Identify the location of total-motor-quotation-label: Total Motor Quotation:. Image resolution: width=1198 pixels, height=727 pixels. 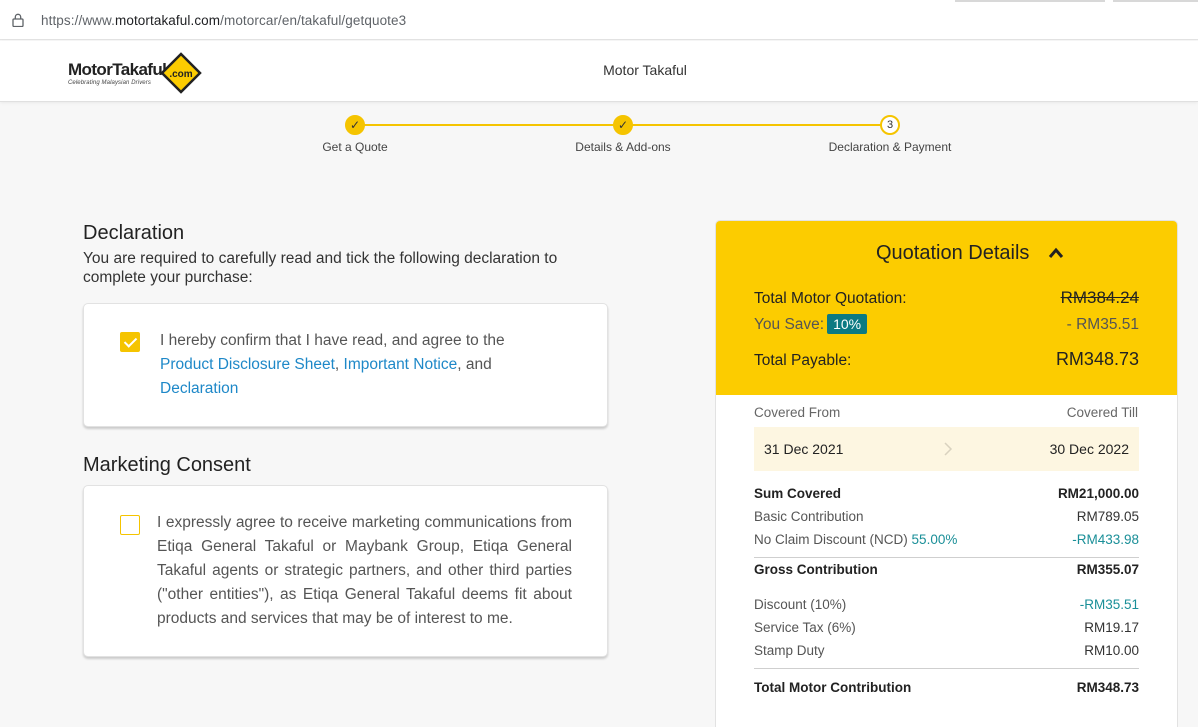
(830, 298).